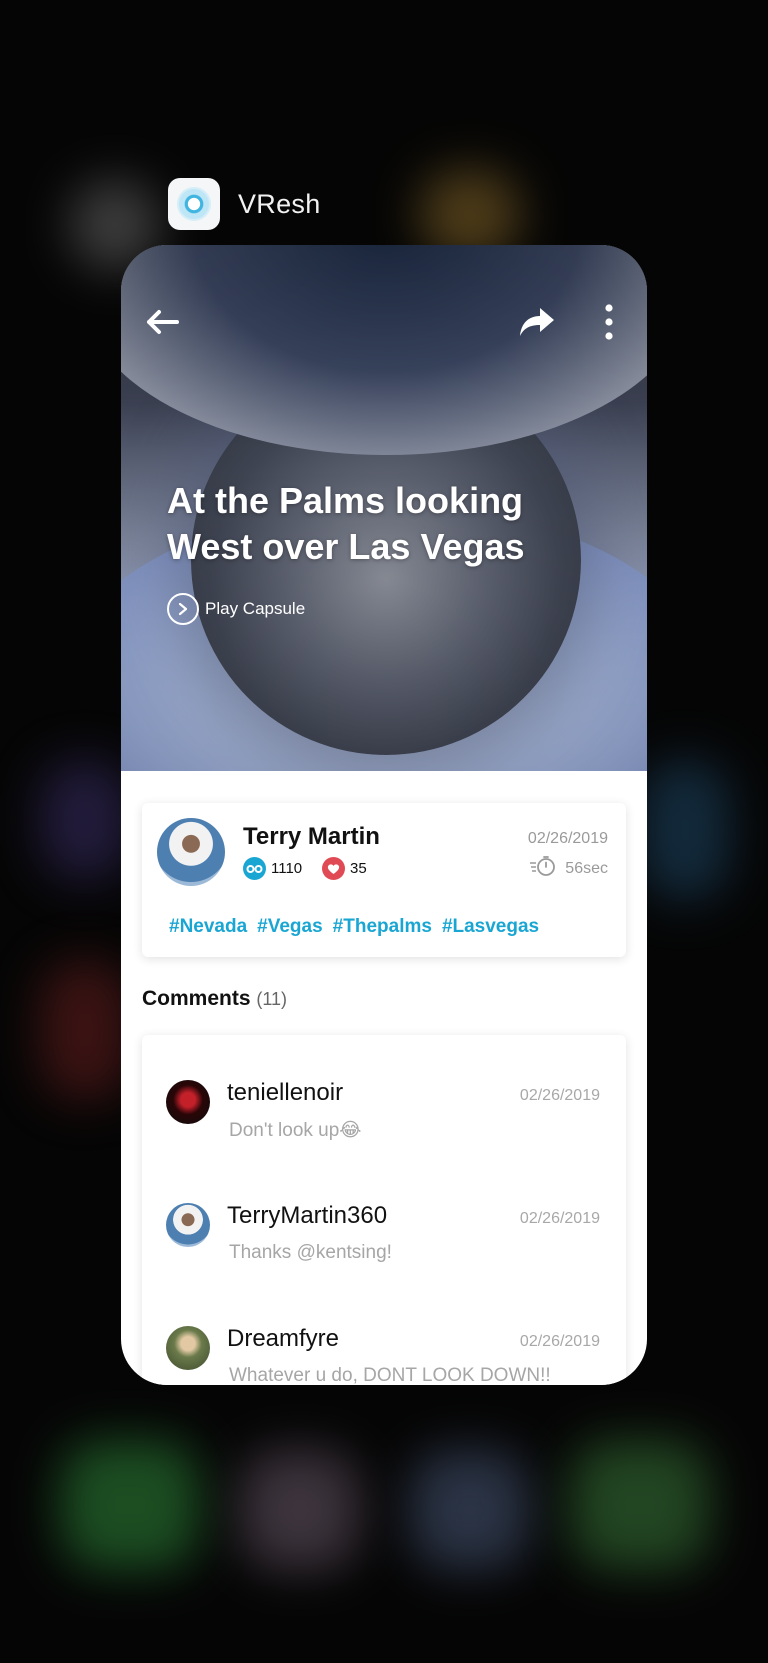 The height and width of the screenshot is (1663, 768). What do you see at coordinates (310, 1252) in the screenshot?
I see `comment-text: Thanks @kentsing!` at bounding box center [310, 1252].